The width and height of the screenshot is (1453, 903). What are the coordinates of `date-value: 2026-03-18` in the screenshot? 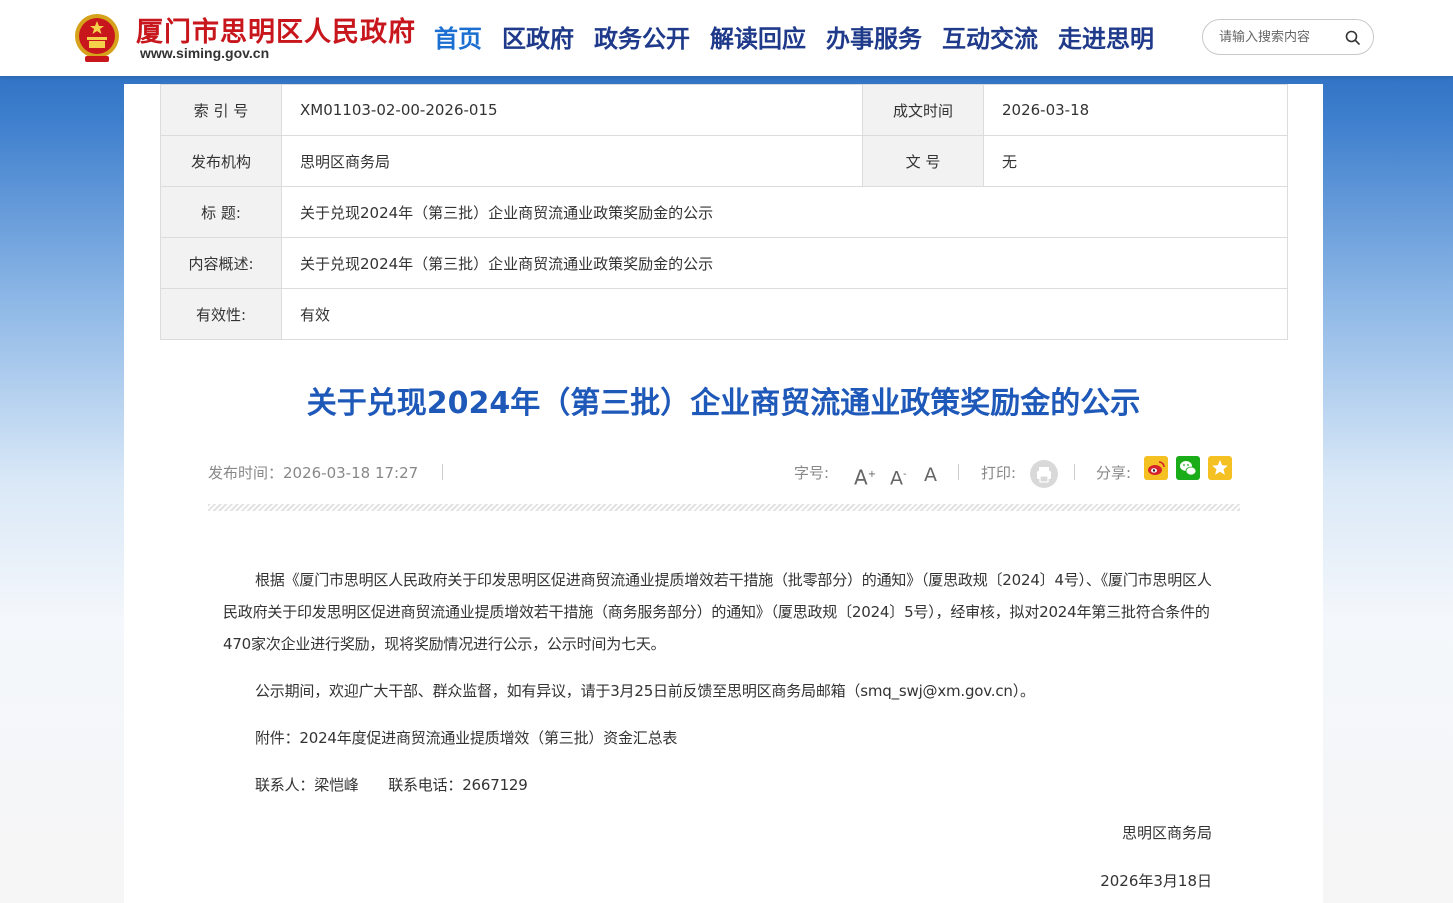 It's located at (1135, 110).